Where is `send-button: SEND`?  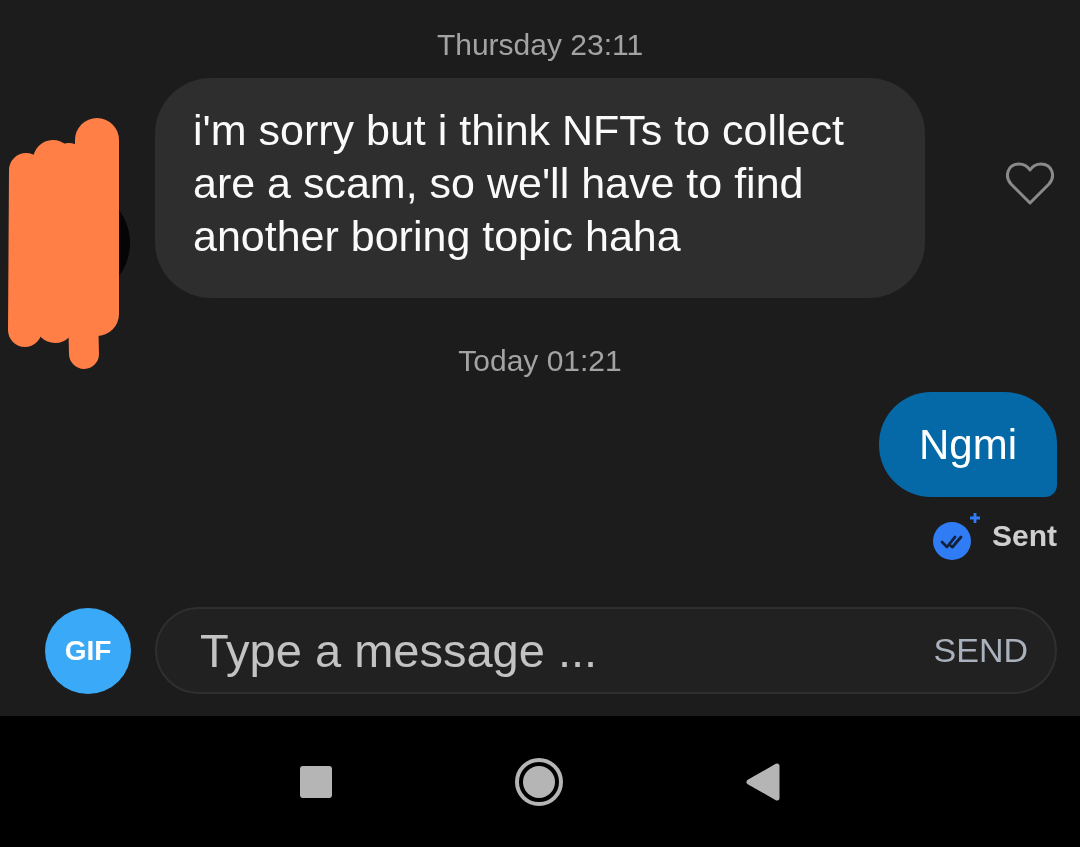
send-button: SEND is located at coordinates (980, 650).